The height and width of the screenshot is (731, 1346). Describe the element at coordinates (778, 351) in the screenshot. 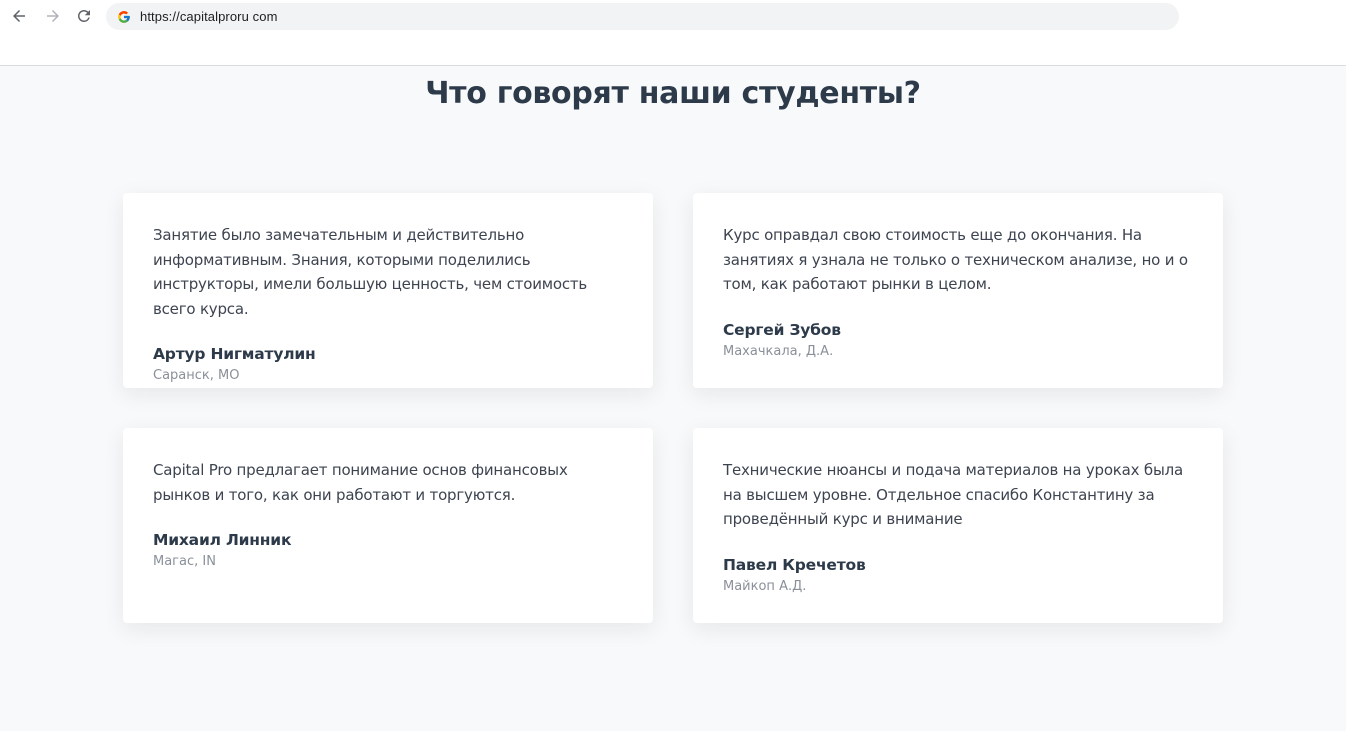

I see `testimonial-location: Махачкала, Д.А.` at that location.